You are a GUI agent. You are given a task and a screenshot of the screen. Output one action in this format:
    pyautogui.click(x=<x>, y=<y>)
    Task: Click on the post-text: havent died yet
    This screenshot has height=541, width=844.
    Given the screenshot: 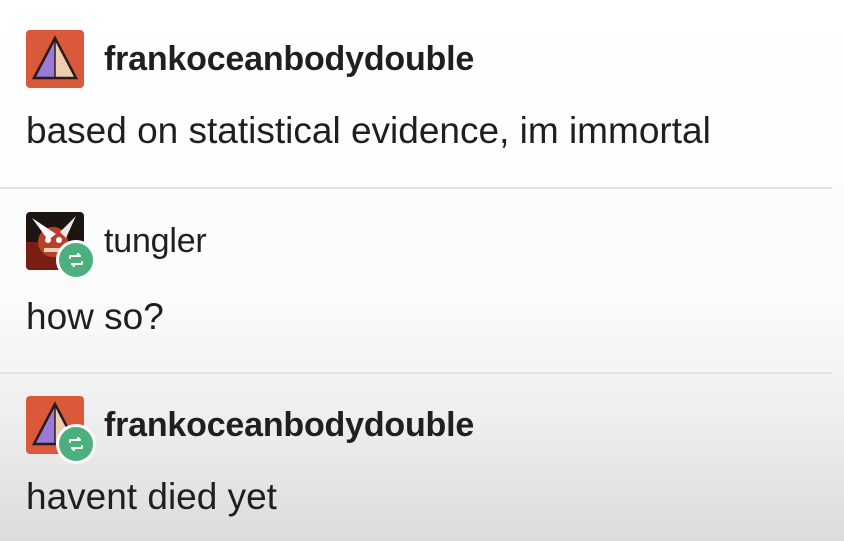 What is the action you would take?
    pyautogui.click(x=151, y=496)
    